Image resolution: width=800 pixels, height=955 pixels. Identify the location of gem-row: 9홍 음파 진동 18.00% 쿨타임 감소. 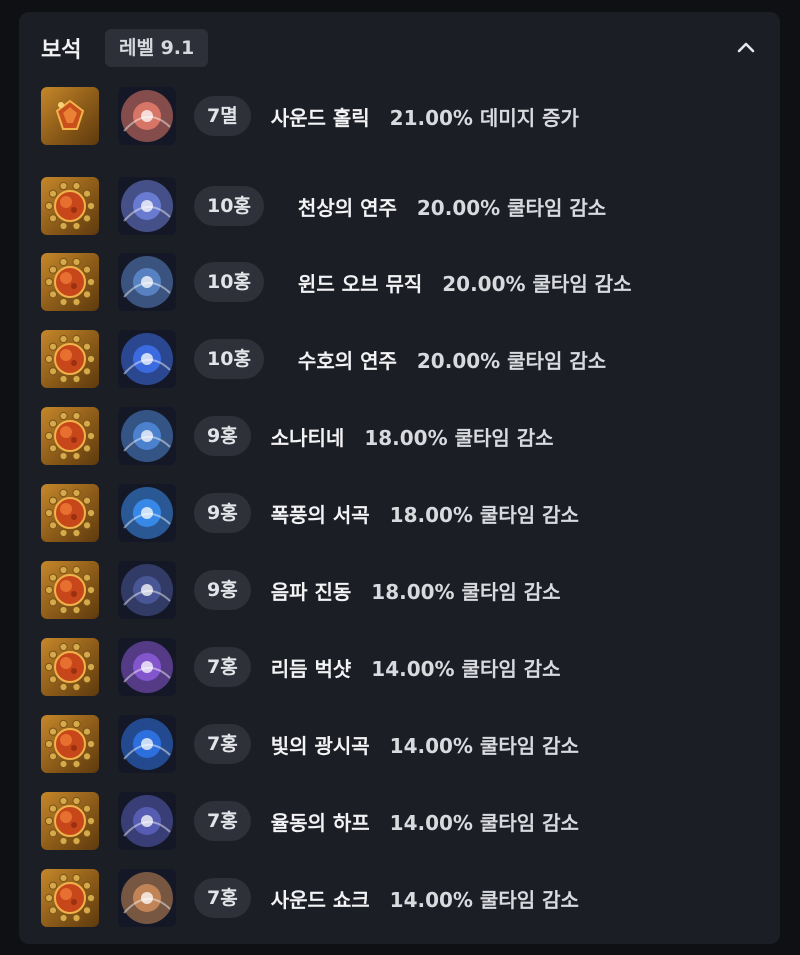
(301, 590).